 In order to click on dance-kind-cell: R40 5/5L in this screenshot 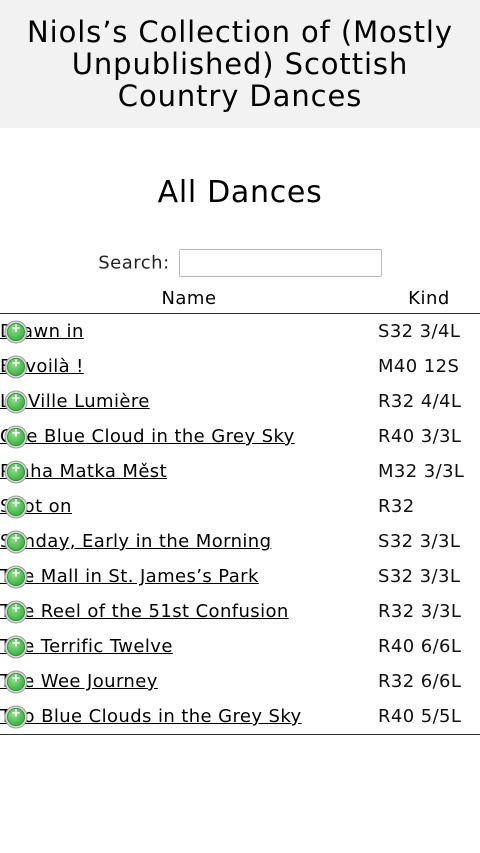, I will do `click(420, 716)`.